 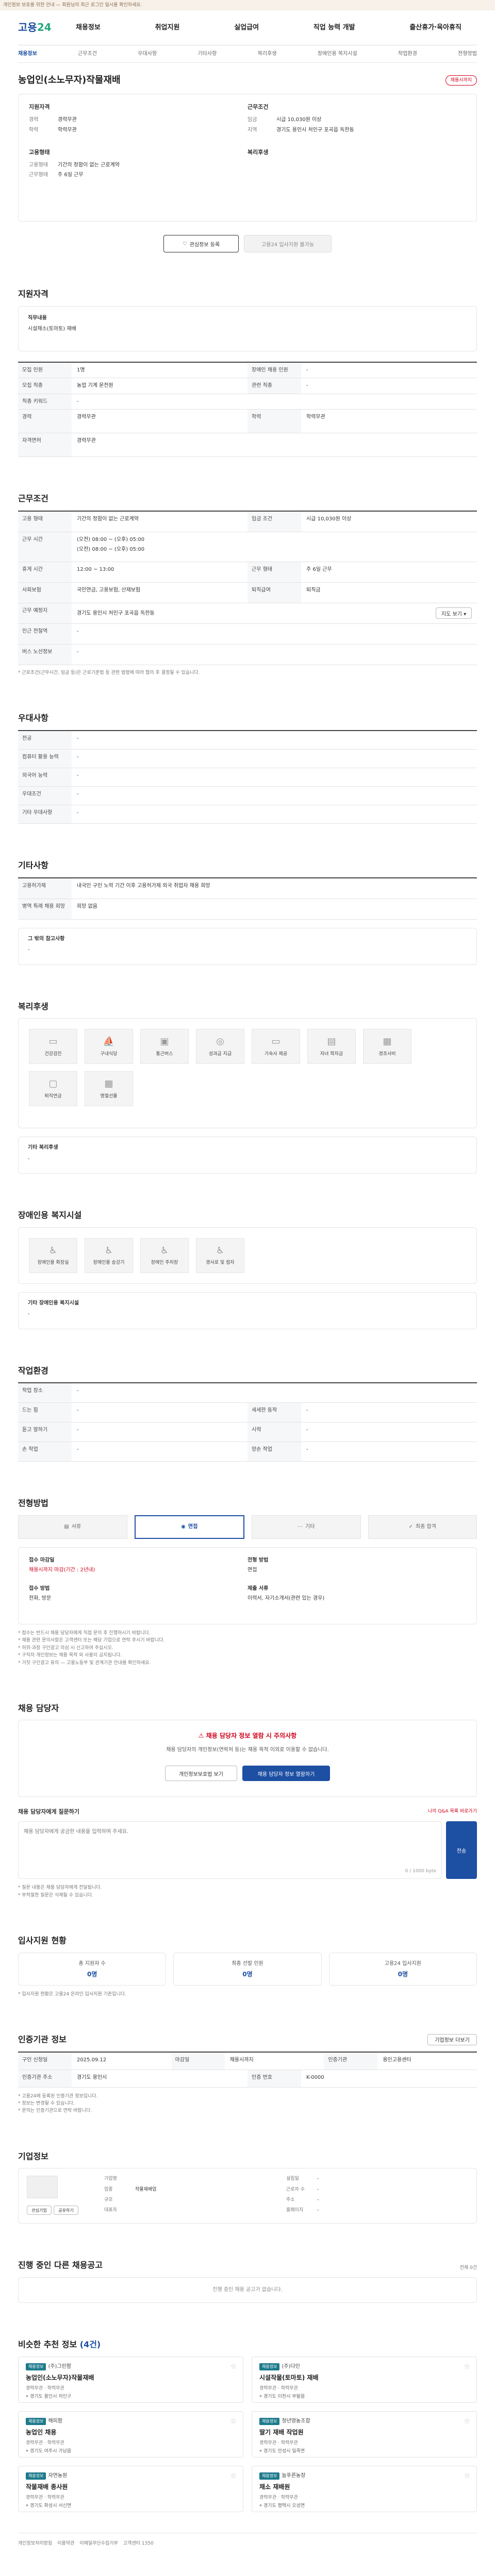 What do you see at coordinates (201, 1774) in the screenshot?
I see `privacy-law-button: 개인정보보호법 보기` at bounding box center [201, 1774].